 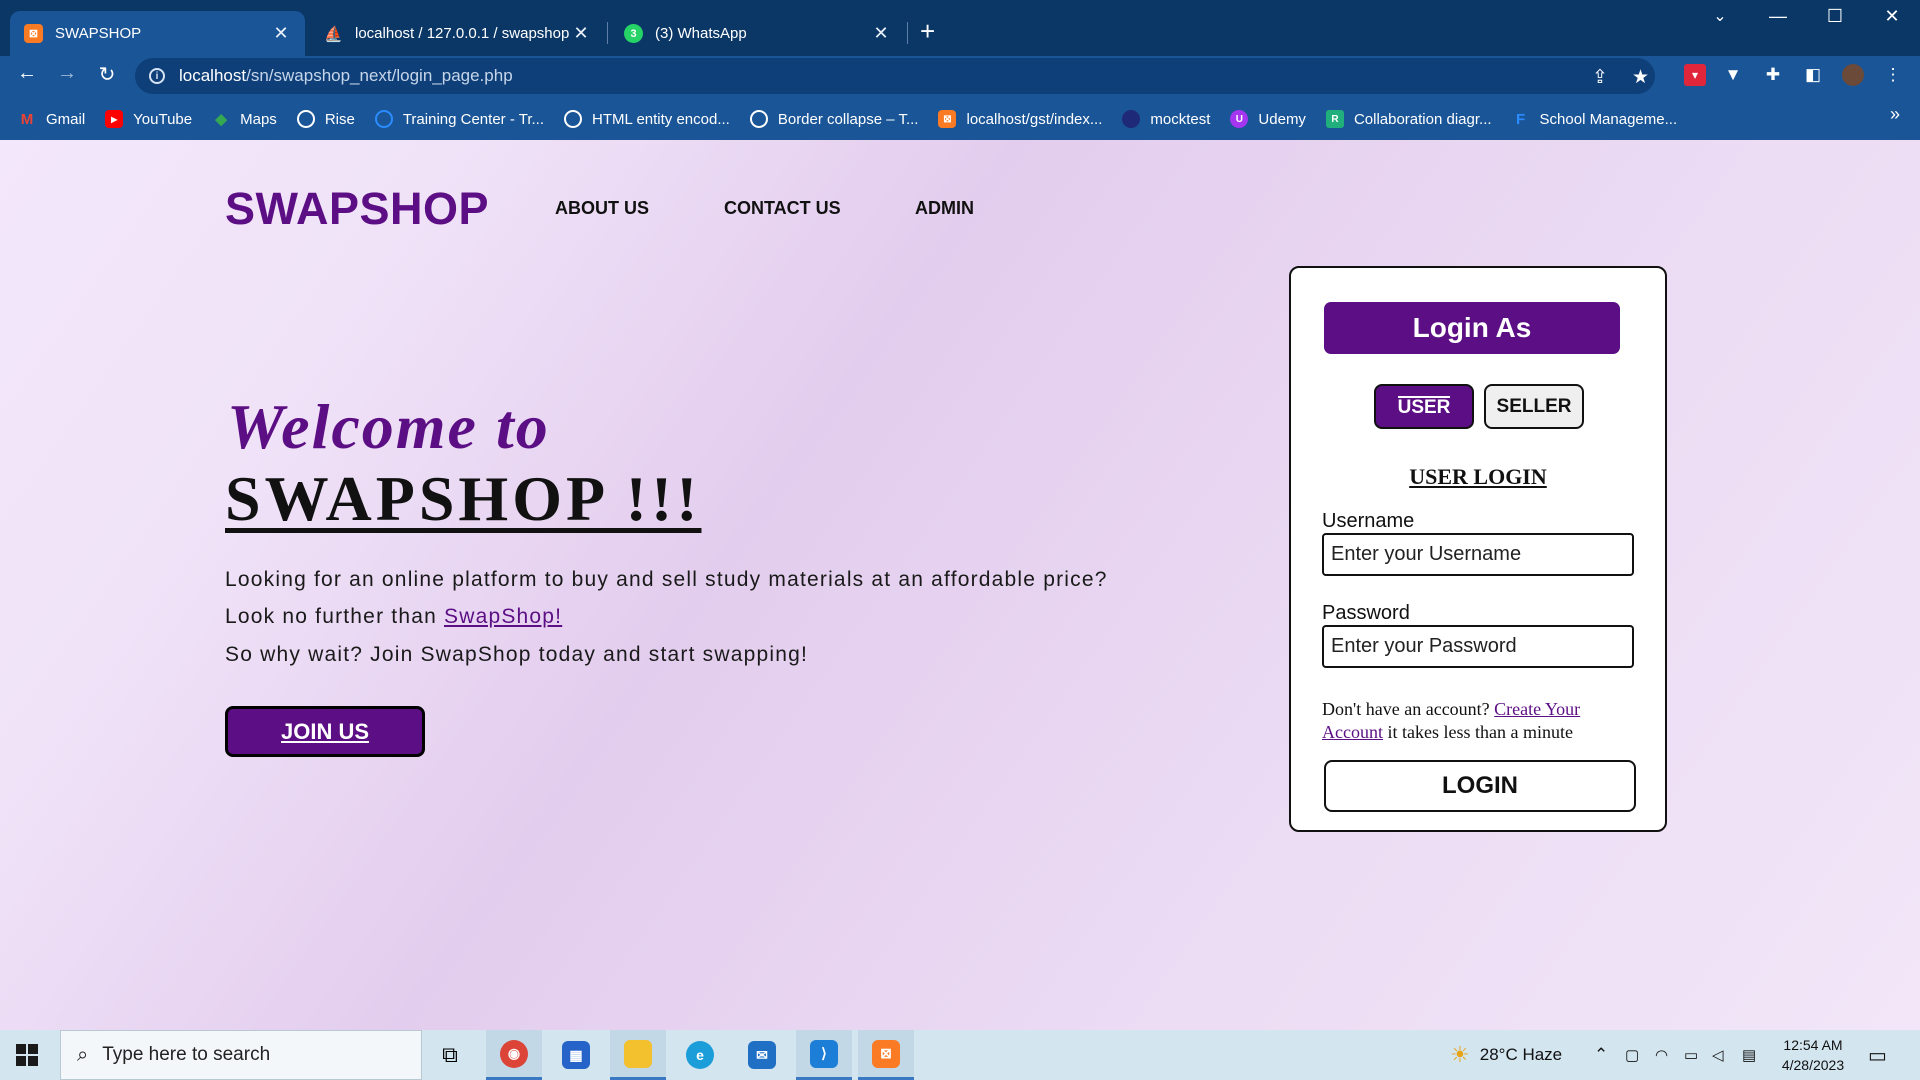 I want to click on wifi-icon: ◠, so click(x=1661, y=1055).